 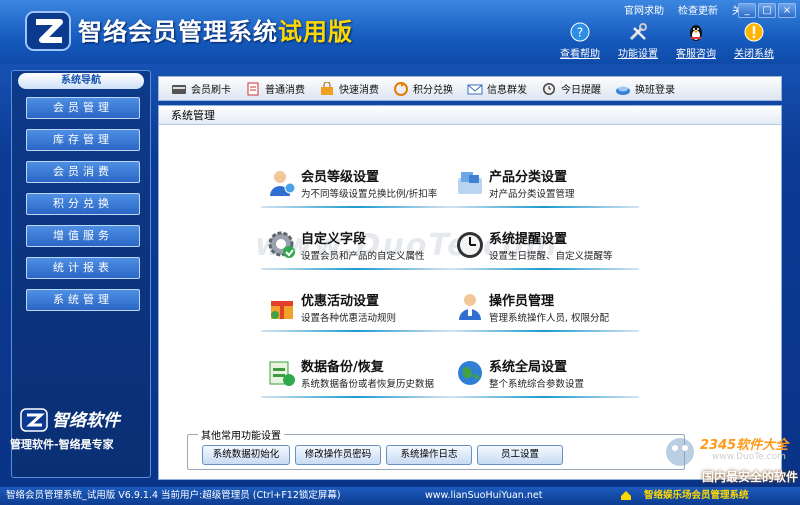 What do you see at coordinates (528, 239) in the screenshot?
I see `feature-system-reminder-title: 系统提醒设置` at bounding box center [528, 239].